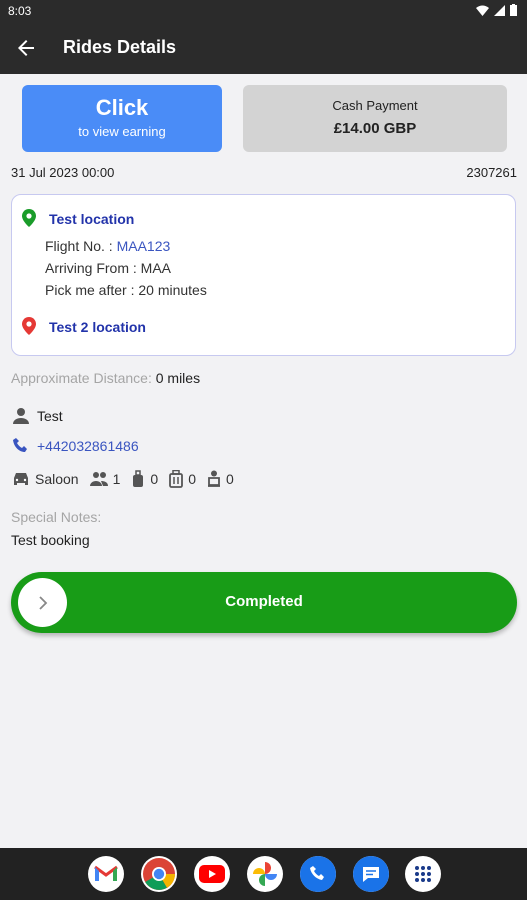 This screenshot has height=900, width=527. What do you see at coordinates (106, 874) in the screenshot?
I see `gmail-icon` at bounding box center [106, 874].